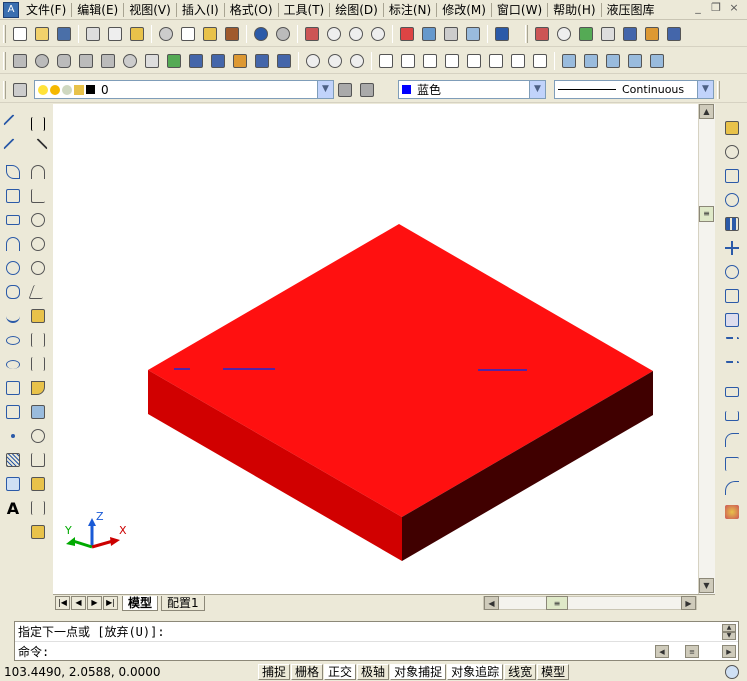  I want to click on quick-dimension-icon, so click(38, 316).